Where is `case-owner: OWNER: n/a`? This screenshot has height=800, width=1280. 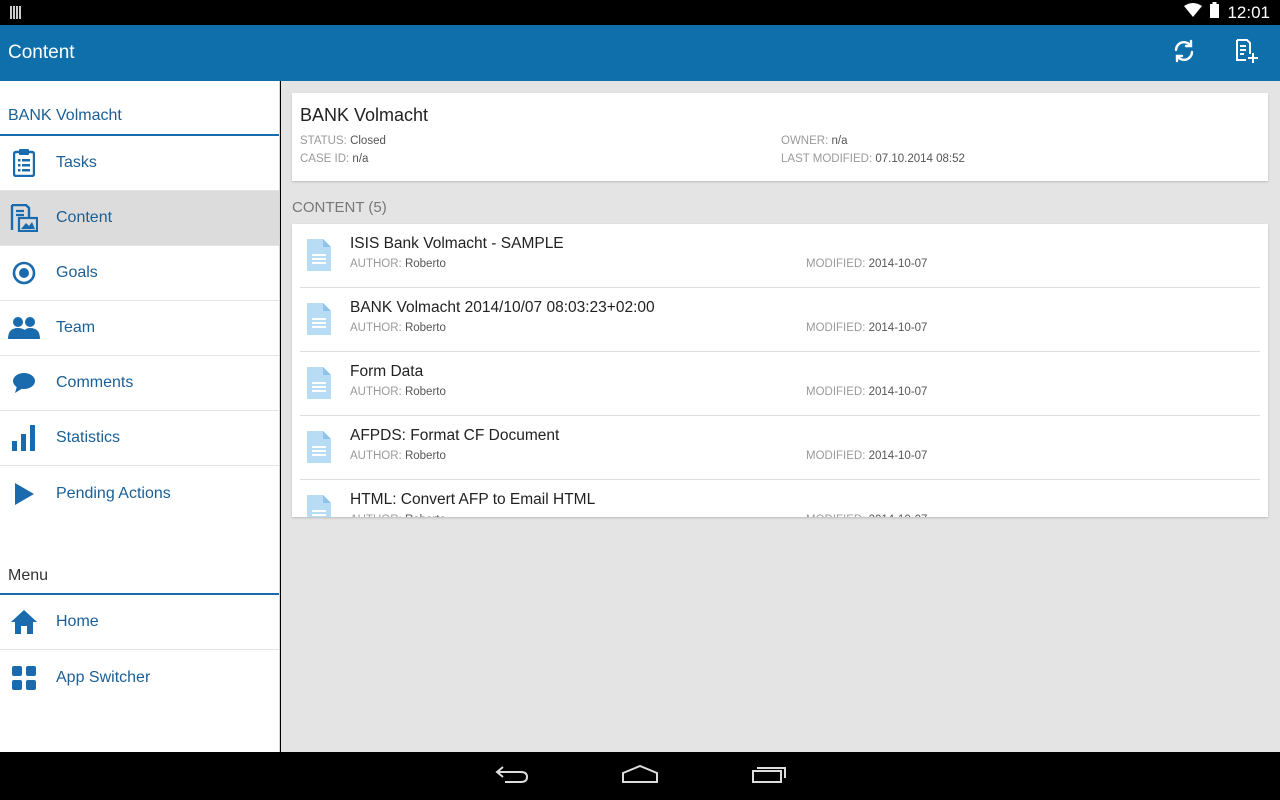 case-owner: OWNER: n/a is located at coordinates (814, 141).